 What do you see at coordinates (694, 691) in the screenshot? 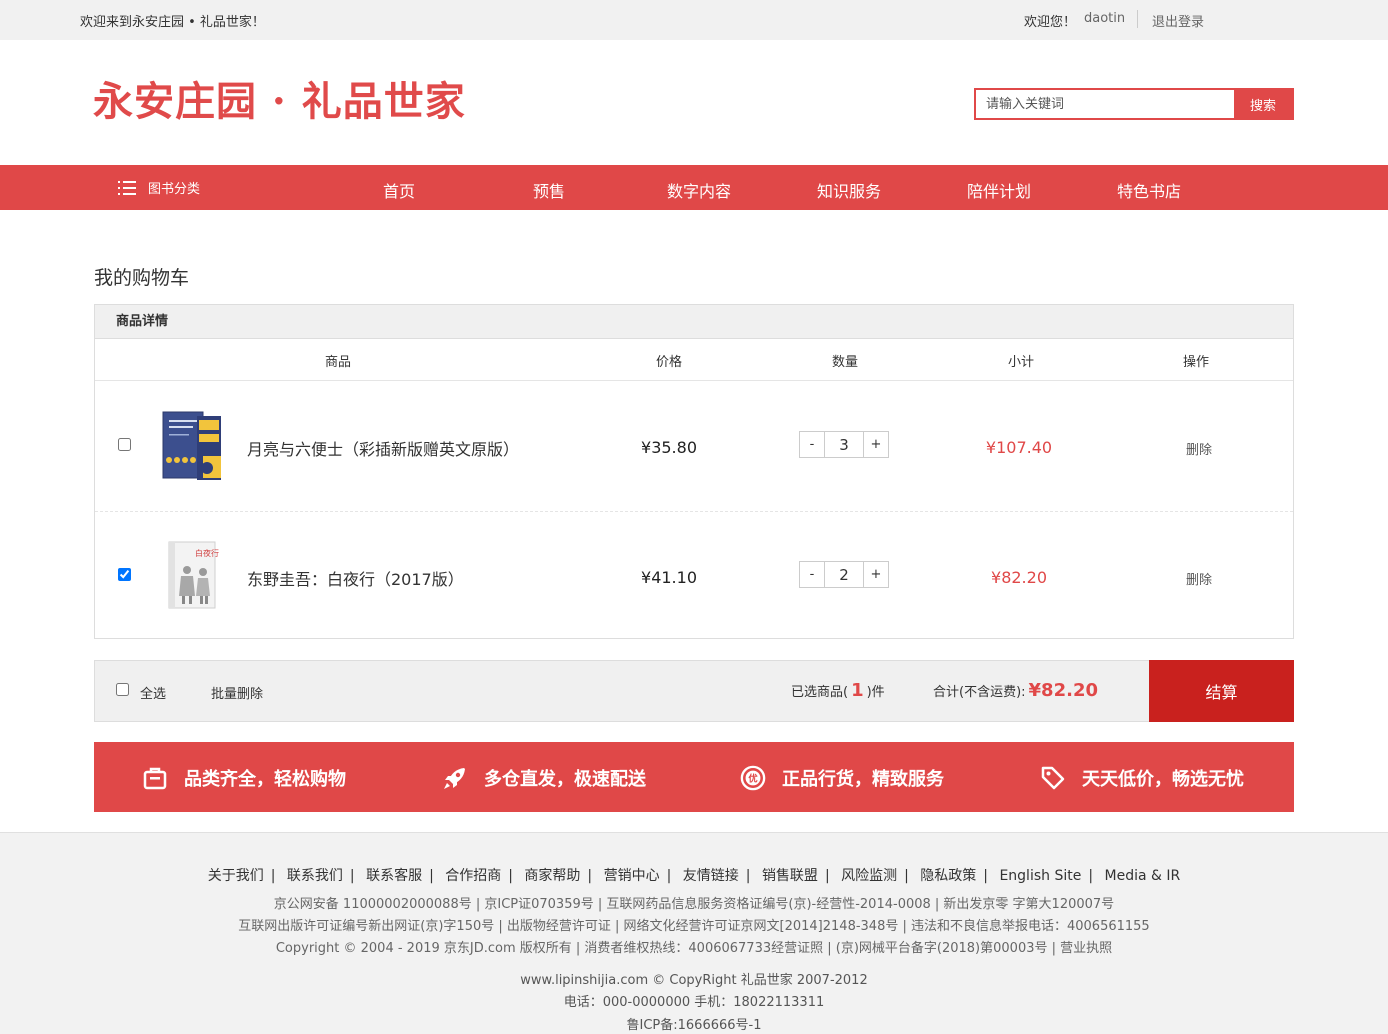
I see `cart-summary-bar: 全选 批量删除 已选商品( 1 )件 合计(不含运费): ¥82.20 结算` at bounding box center [694, 691].